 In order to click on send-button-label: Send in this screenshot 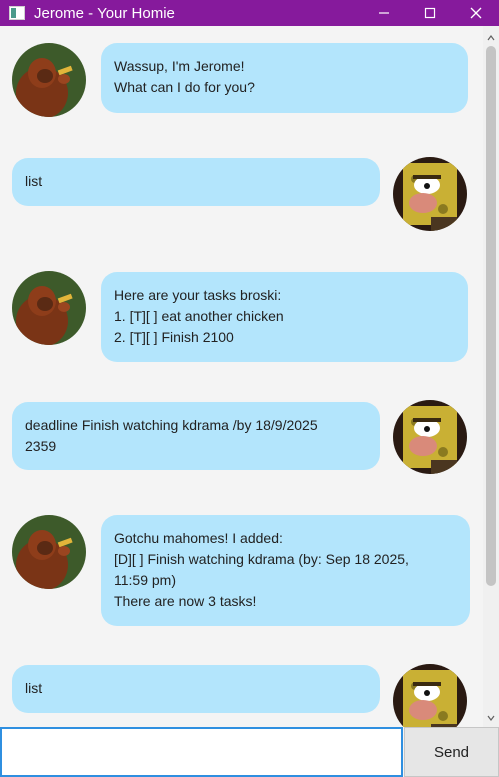, I will do `click(451, 752)`.